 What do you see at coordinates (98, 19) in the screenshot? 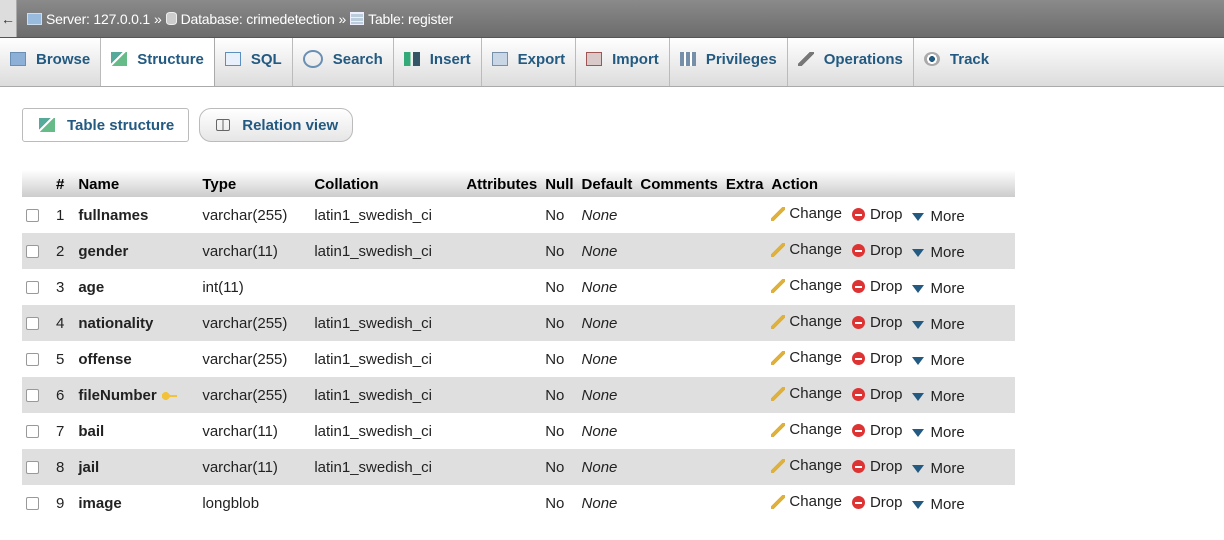
I see `breadcrumb-server-label: Server: 127.0.0.1` at bounding box center [98, 19].